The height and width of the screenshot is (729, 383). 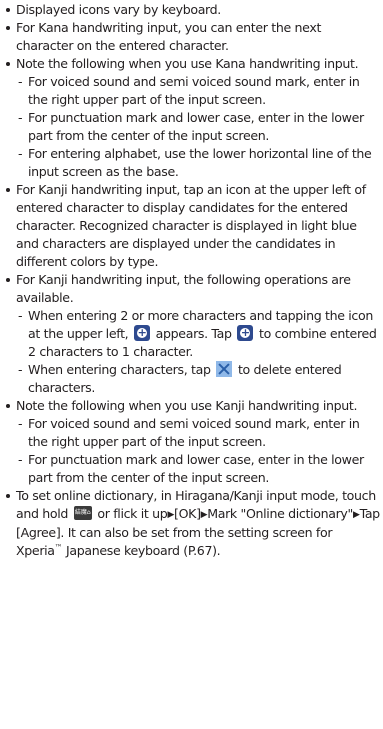 I want to click on arrow-icon: ▶, so click(x=356, y=515).